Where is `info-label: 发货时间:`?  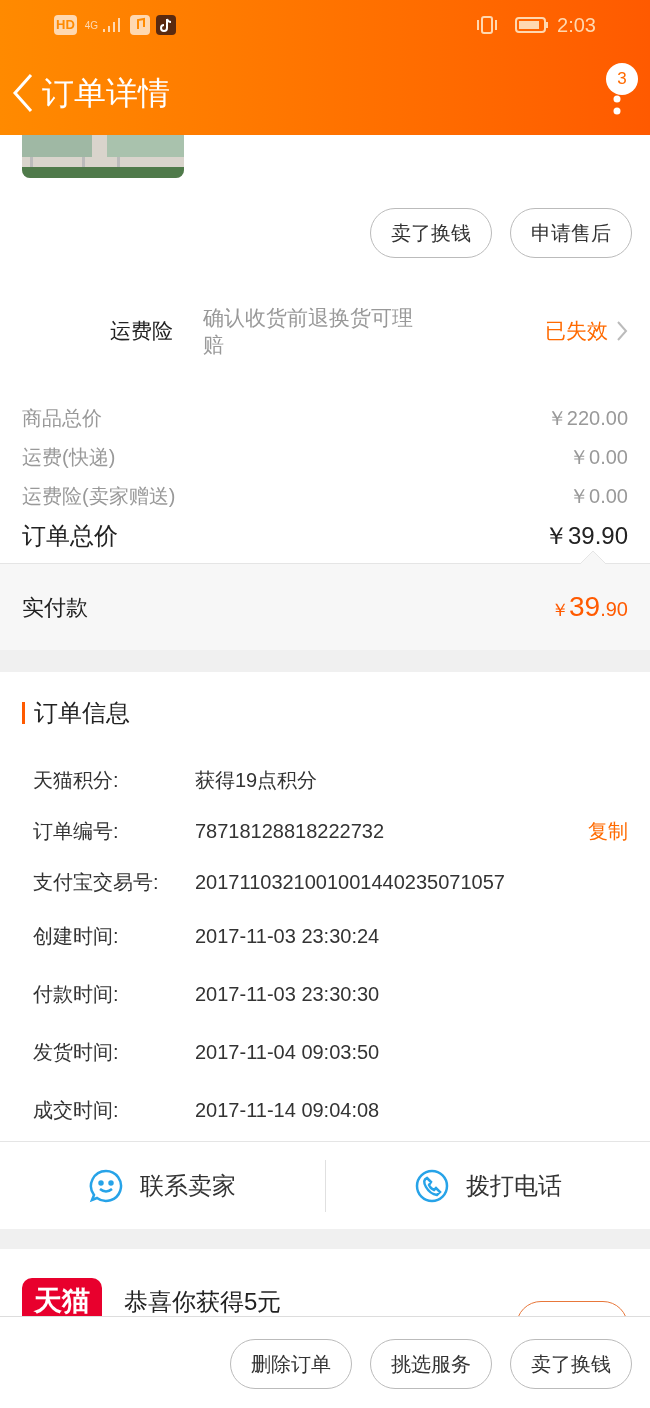
info-label: 发货时间: is located at coordinates (76, 1052).